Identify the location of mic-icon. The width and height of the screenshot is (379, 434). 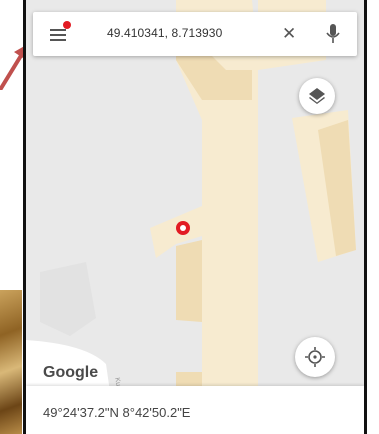
(333, 34).